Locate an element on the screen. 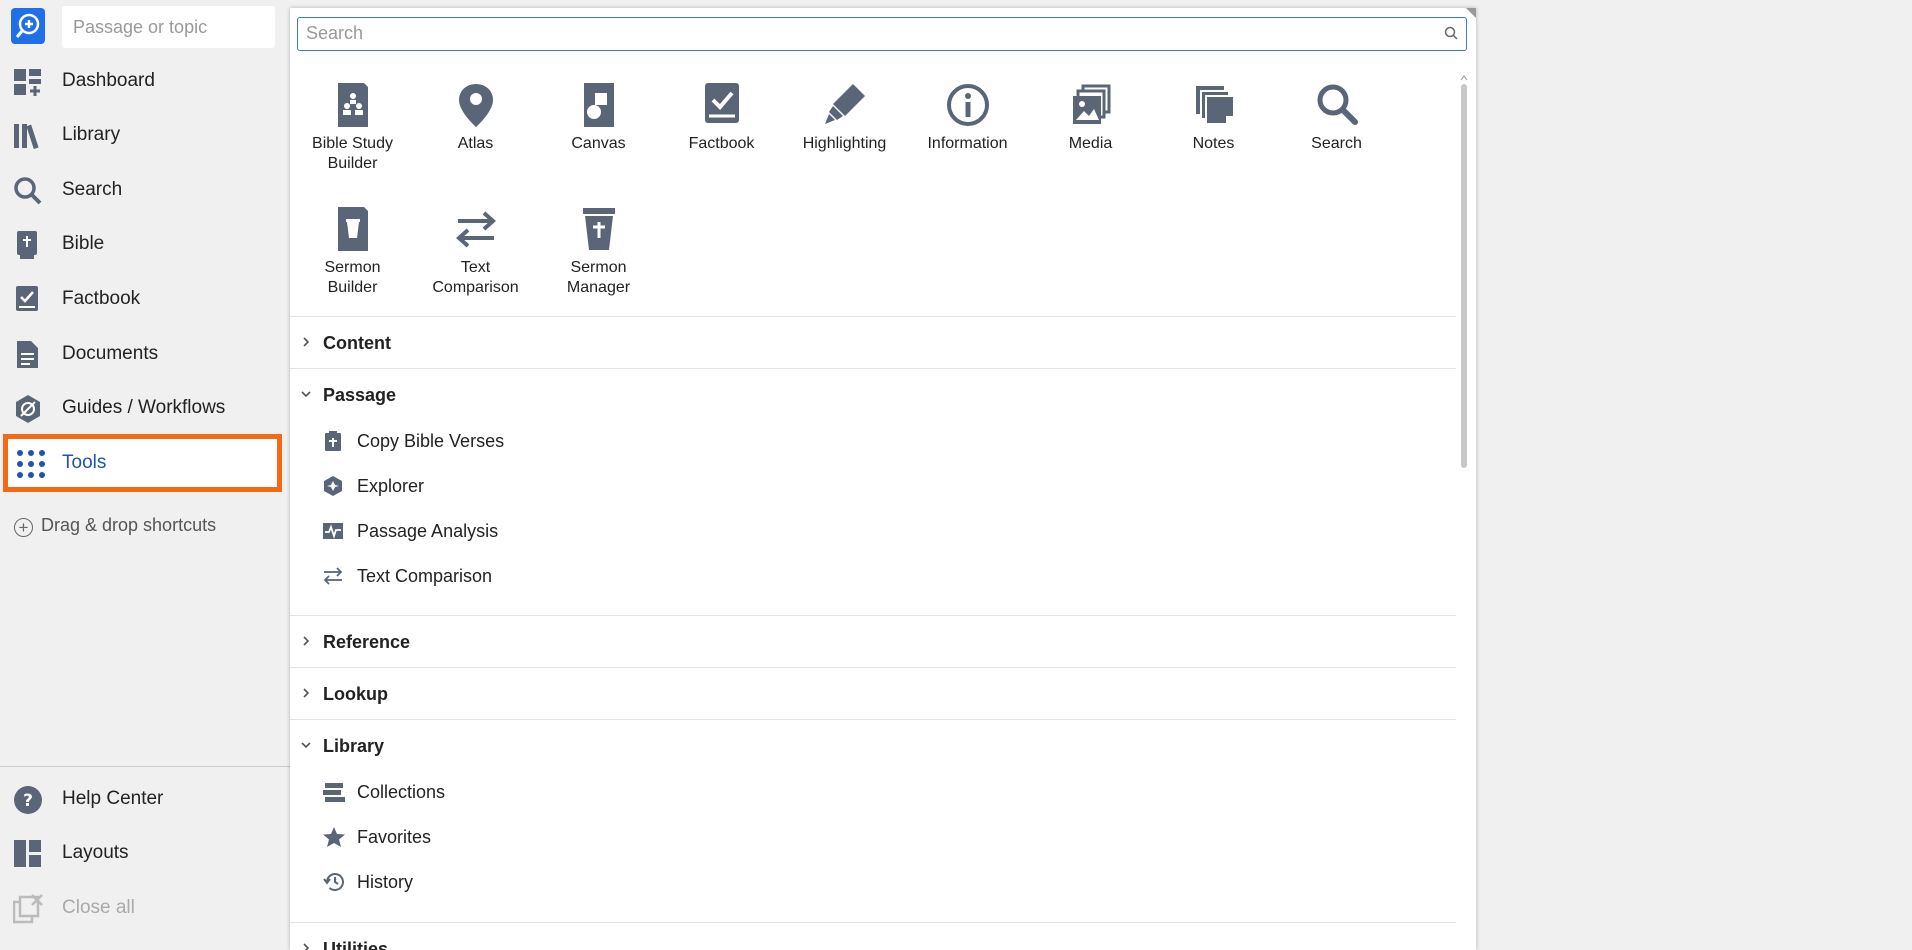 Image resolution: width=1912 pixels, height=950 pixels. nav-dashboard: Dashboard is located at coordinates (145, 81).